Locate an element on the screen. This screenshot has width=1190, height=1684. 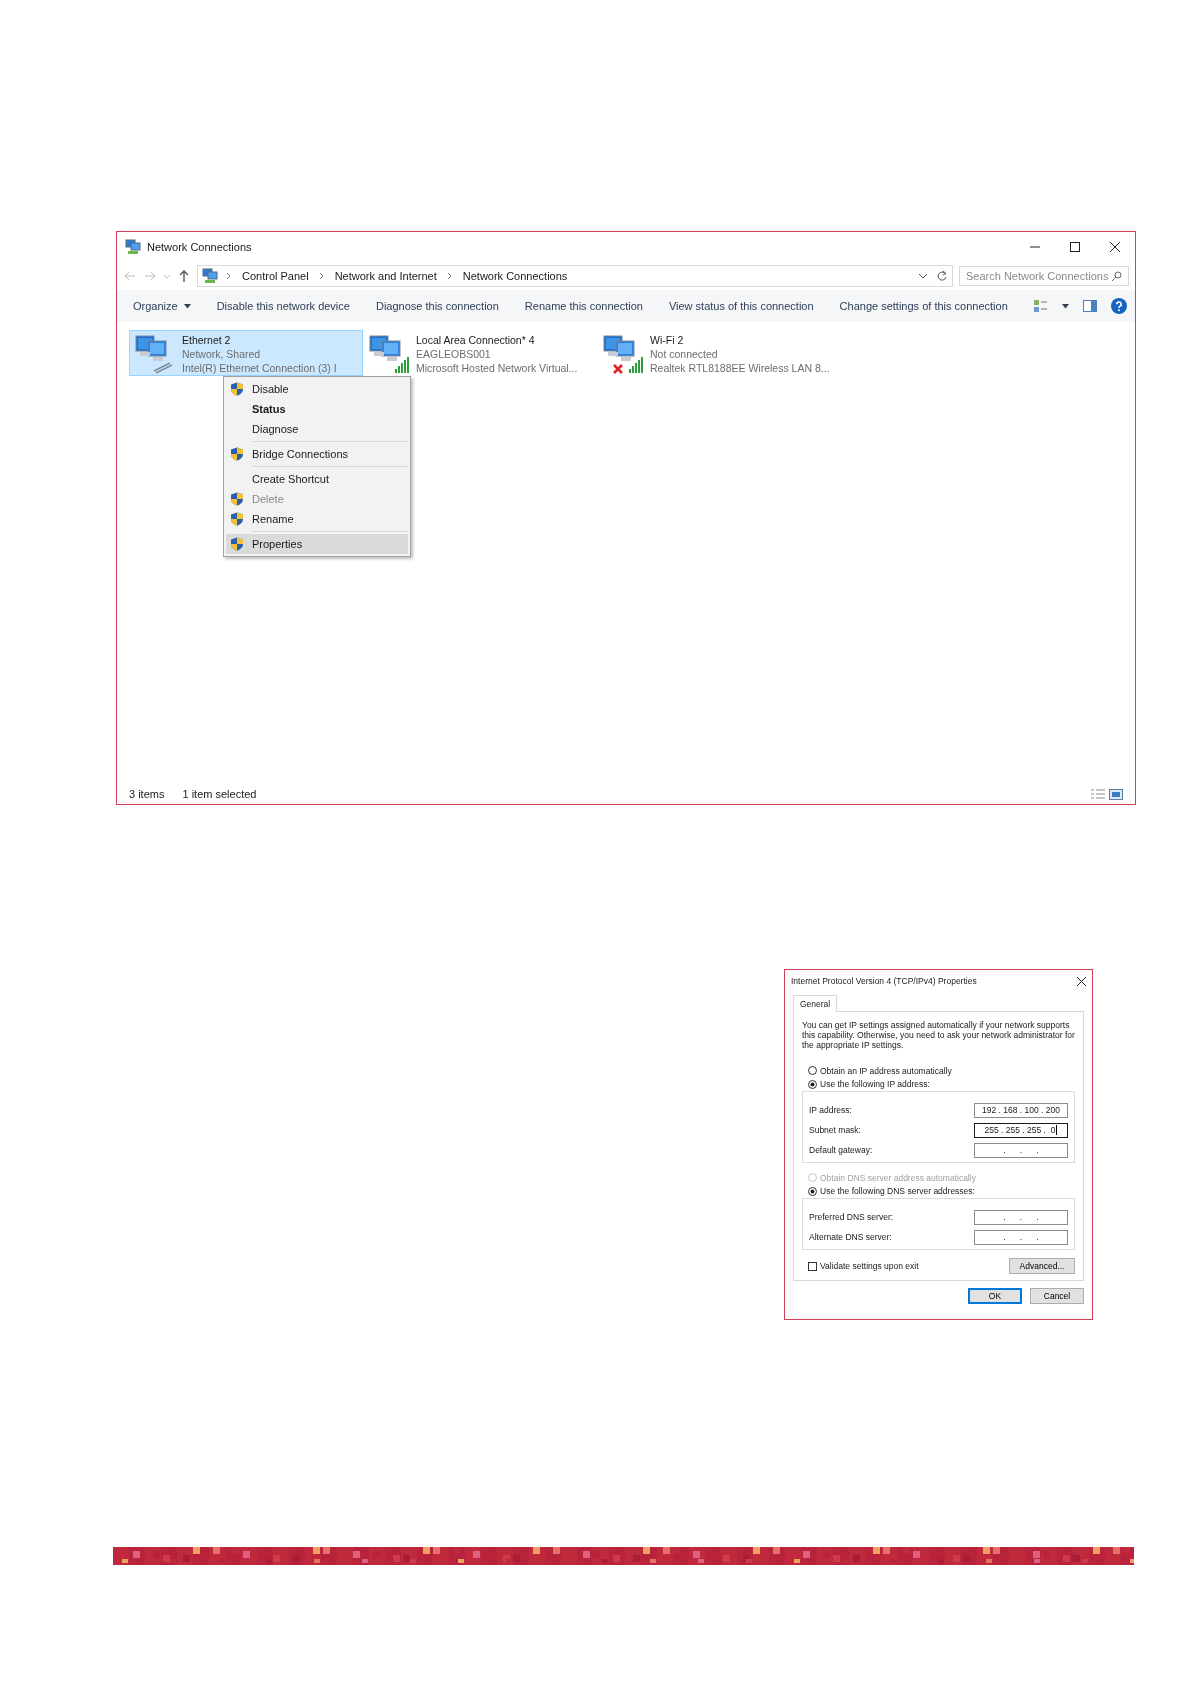
description-text: You can get IP settings assigned automatically if your network supports this capability. Otherwise, you need to ask your network administrator for the appropriate IP settings. is located at coordinates (938, 1035).